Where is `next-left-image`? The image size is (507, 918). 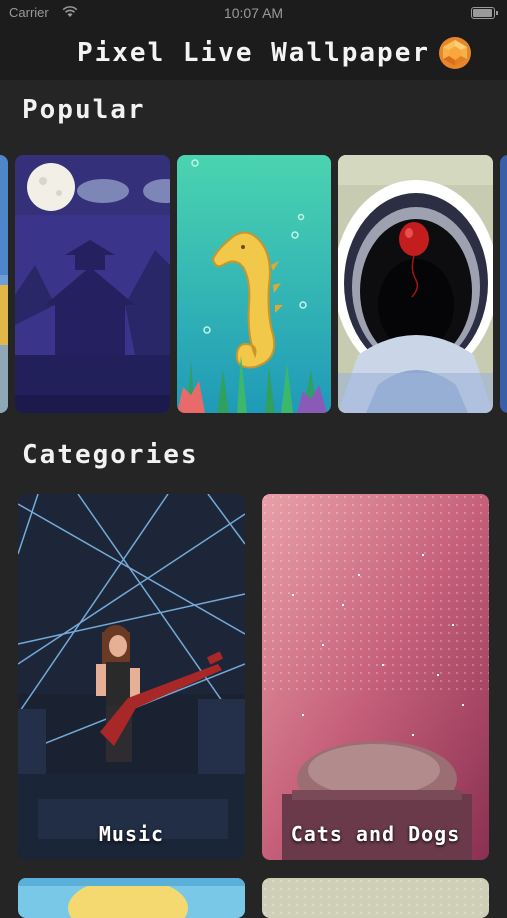
next-left-image is located at coordinates (131, 898).